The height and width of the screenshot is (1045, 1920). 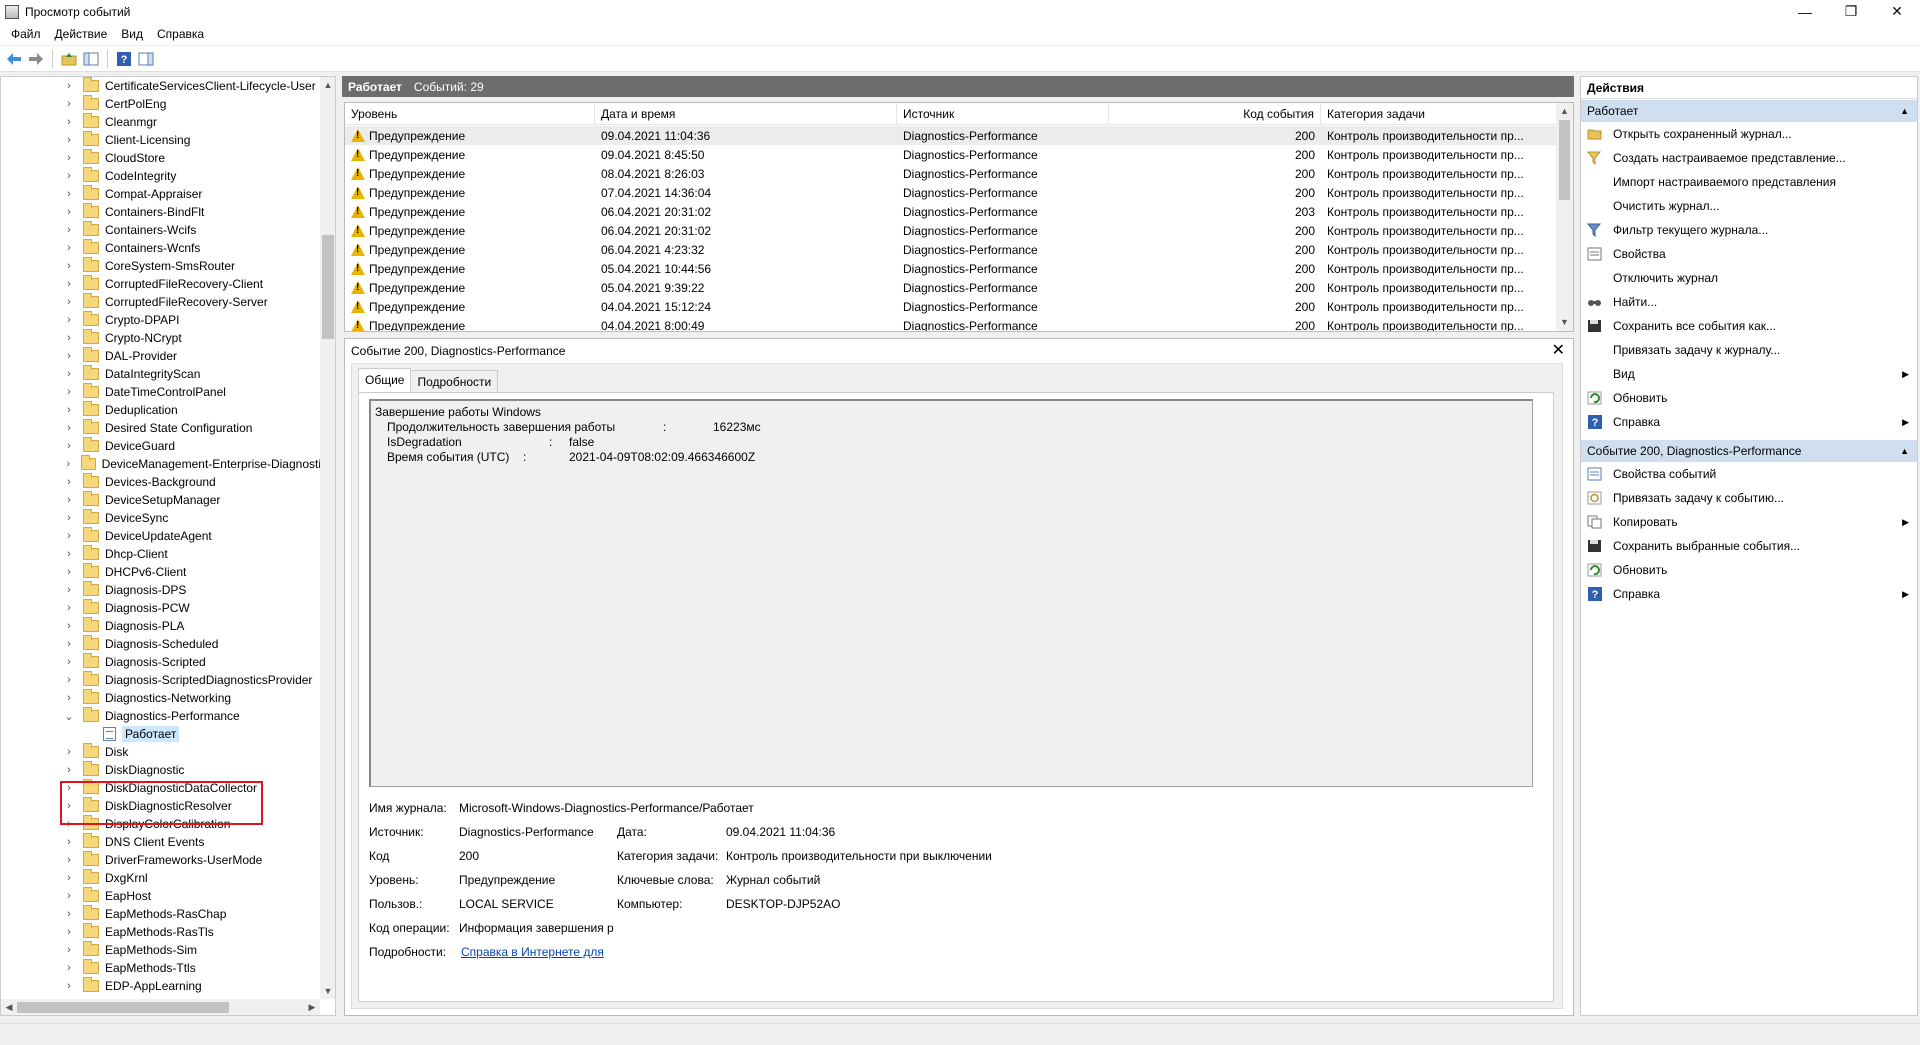 I want to click on tree-item: › Compat-Appraiser, so click(x=161, y=194).